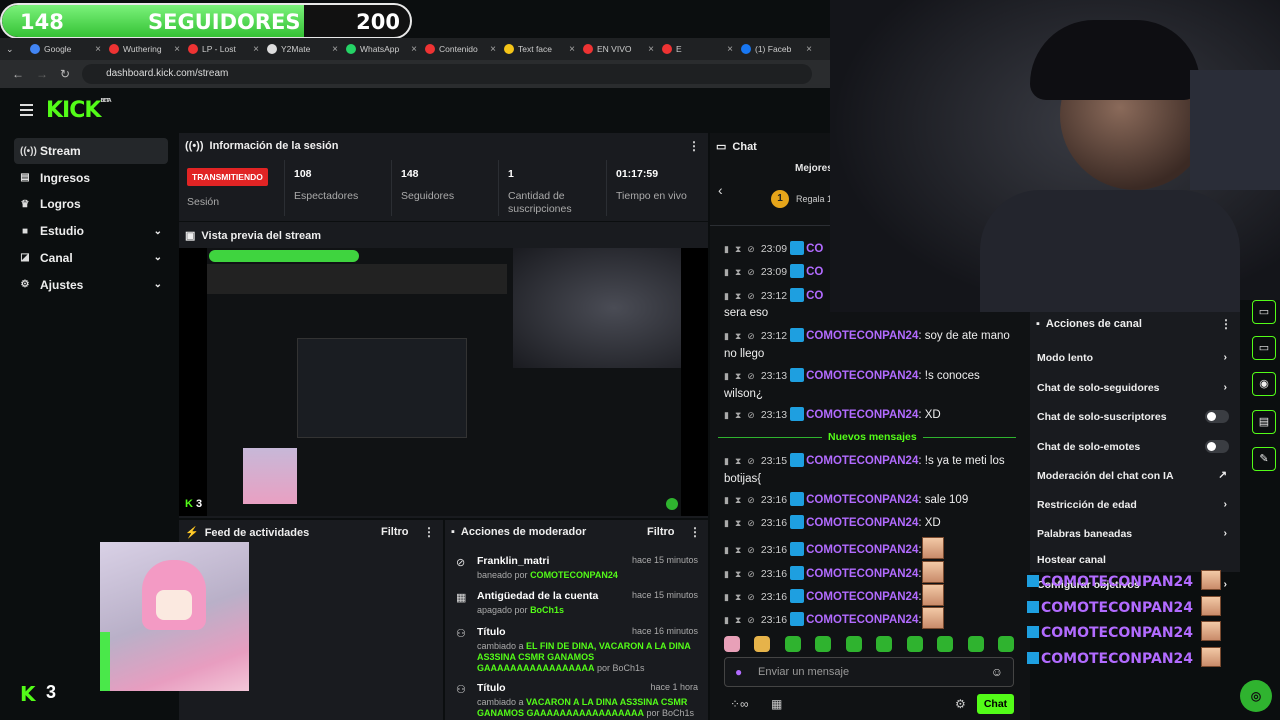 The width and height of the screenshot is (1280, 720). I want to click on browser-tab: E ×, so click(697, 49).